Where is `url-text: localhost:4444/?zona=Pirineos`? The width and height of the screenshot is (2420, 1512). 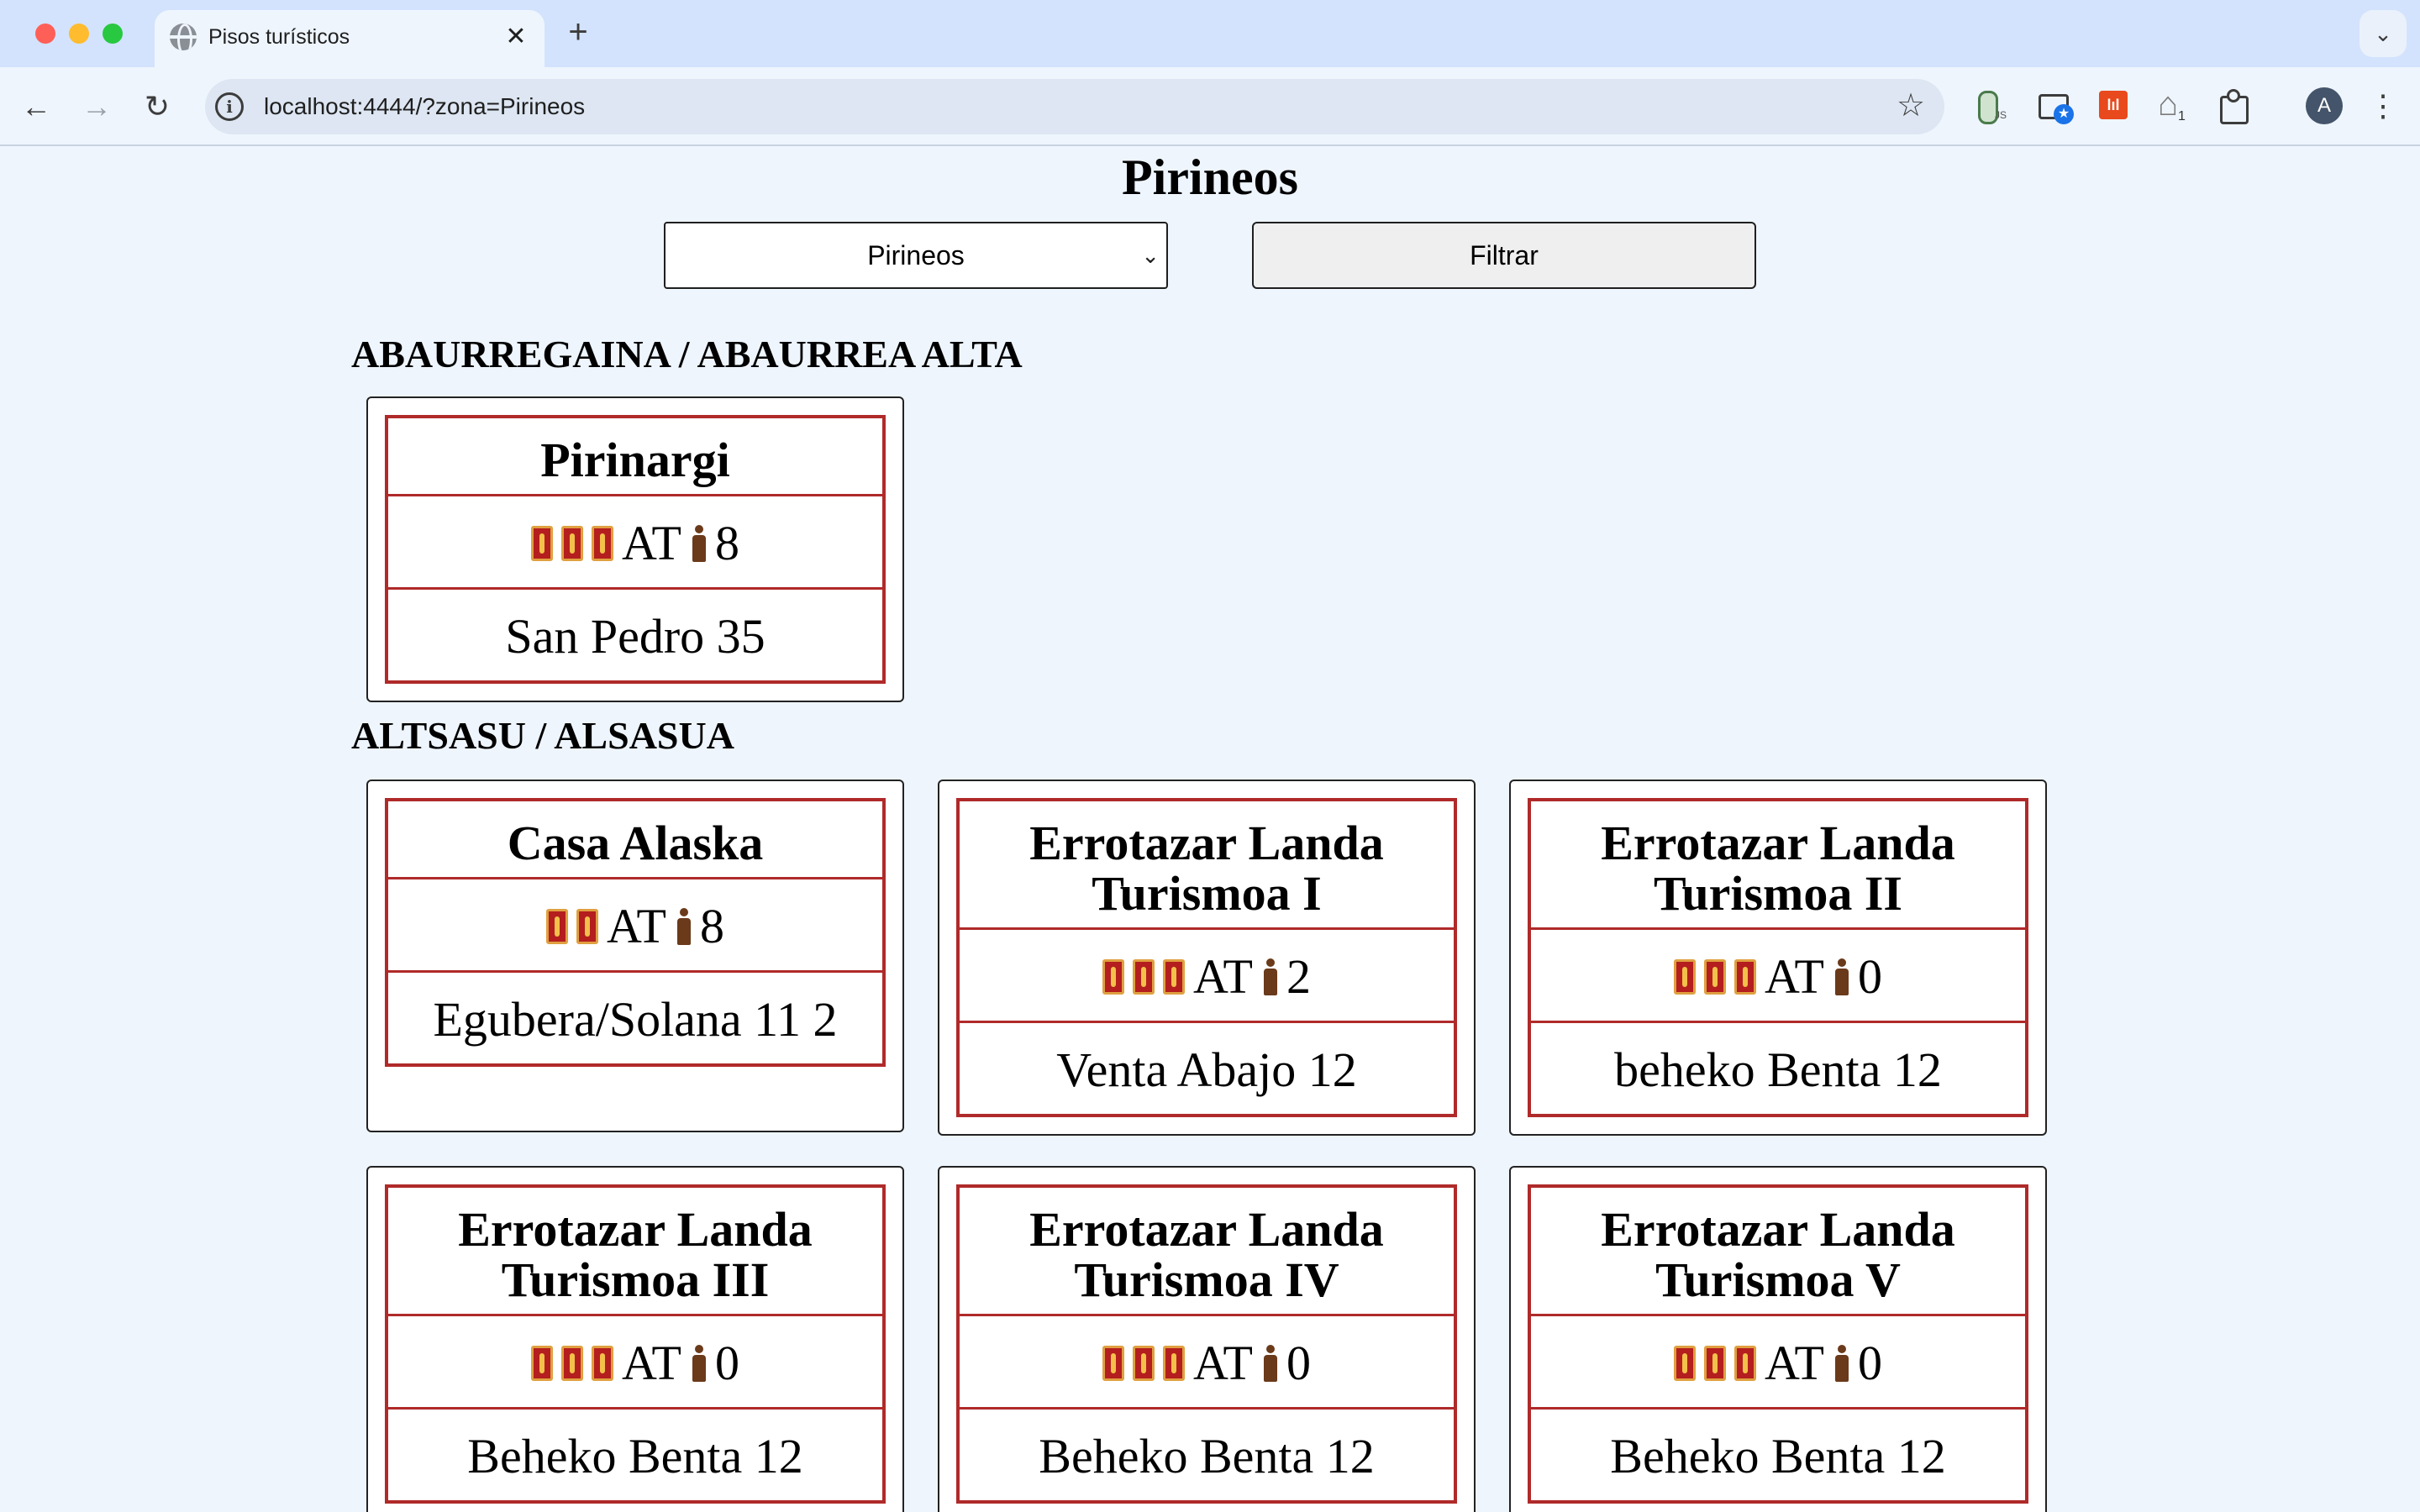
url-text: localhost:4444/?zona=Pirineos is located at coordinates (424, 107).